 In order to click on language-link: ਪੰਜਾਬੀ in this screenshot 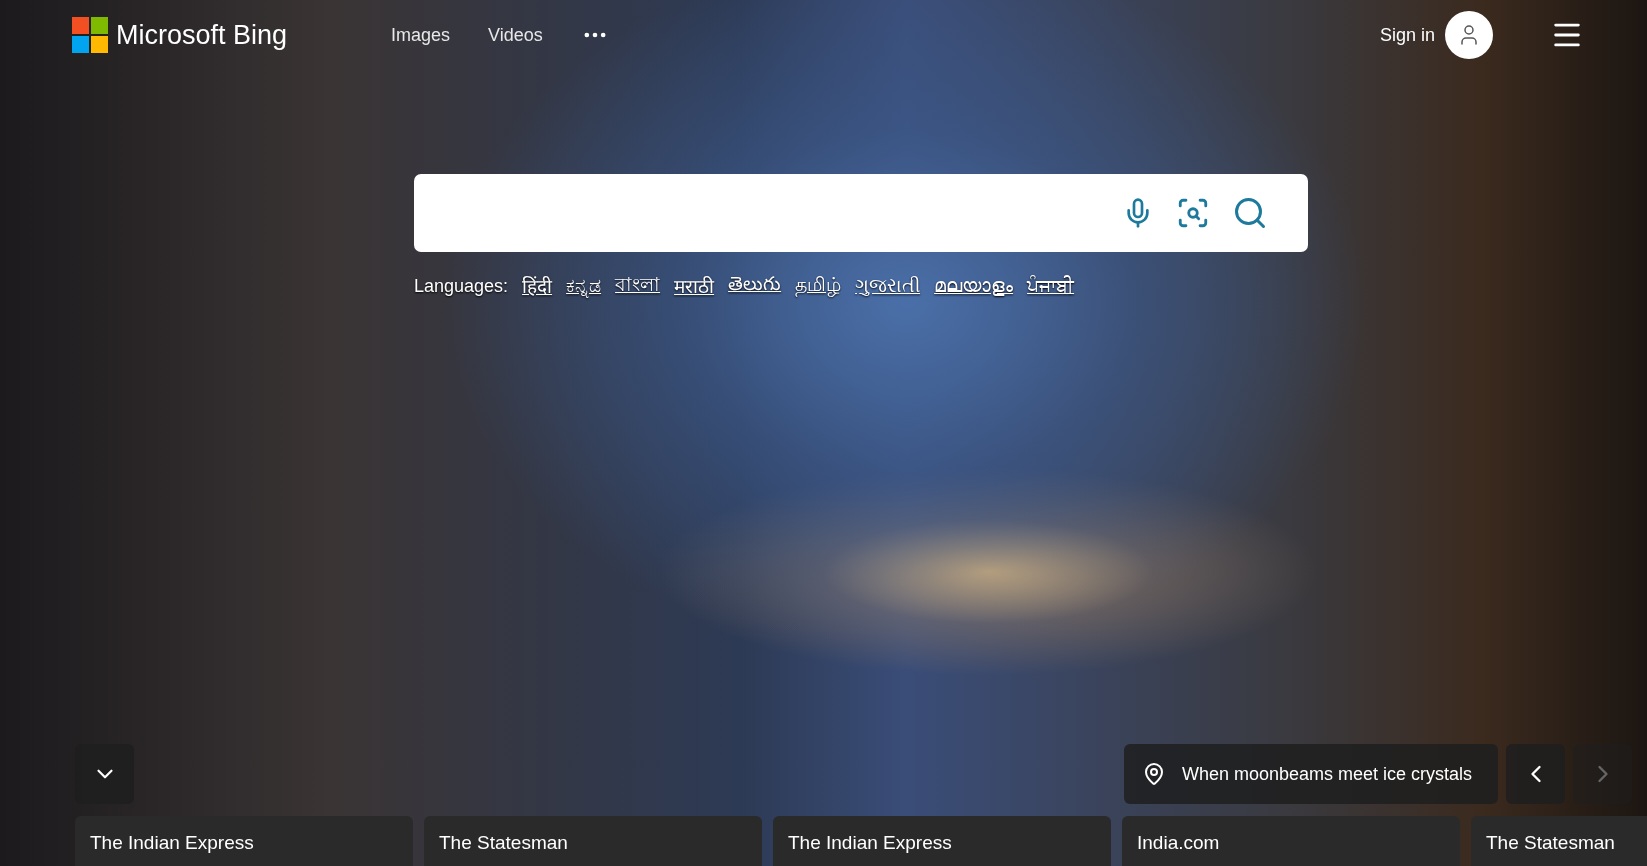, I will do `click(1051, 286)`.